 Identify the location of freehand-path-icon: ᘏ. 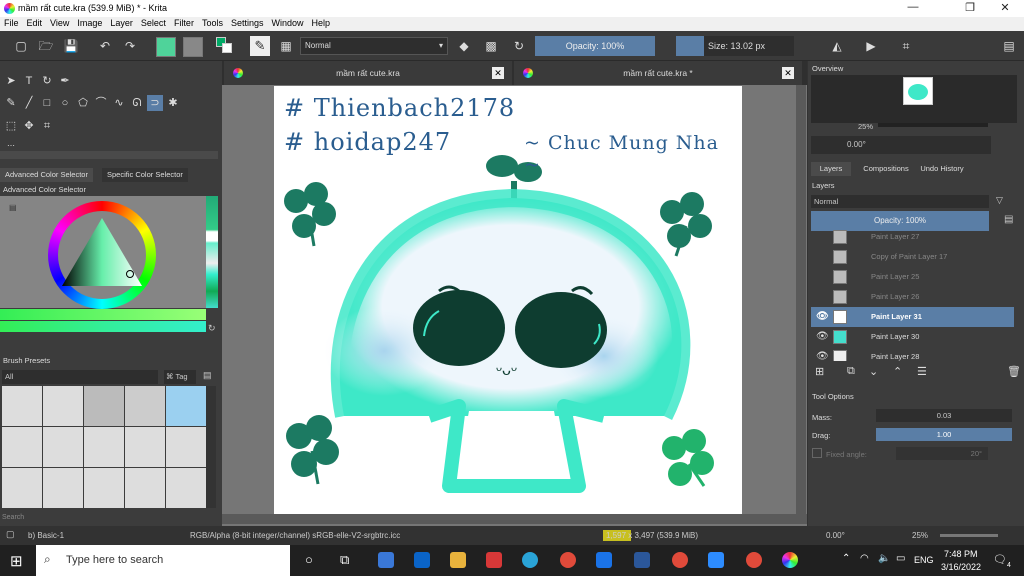
(137, 103).